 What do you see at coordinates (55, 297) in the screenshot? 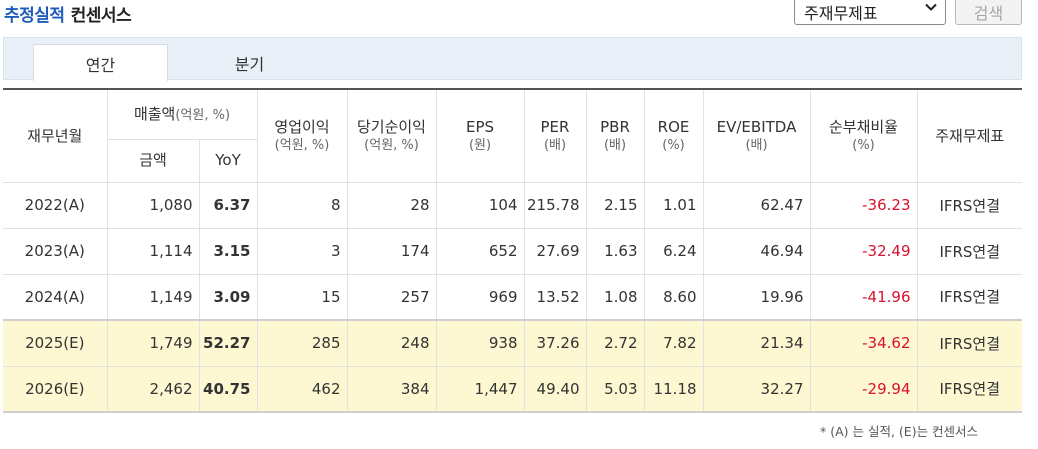
I see `cell-year: 2024(A)` at bounding box center [55, 297].